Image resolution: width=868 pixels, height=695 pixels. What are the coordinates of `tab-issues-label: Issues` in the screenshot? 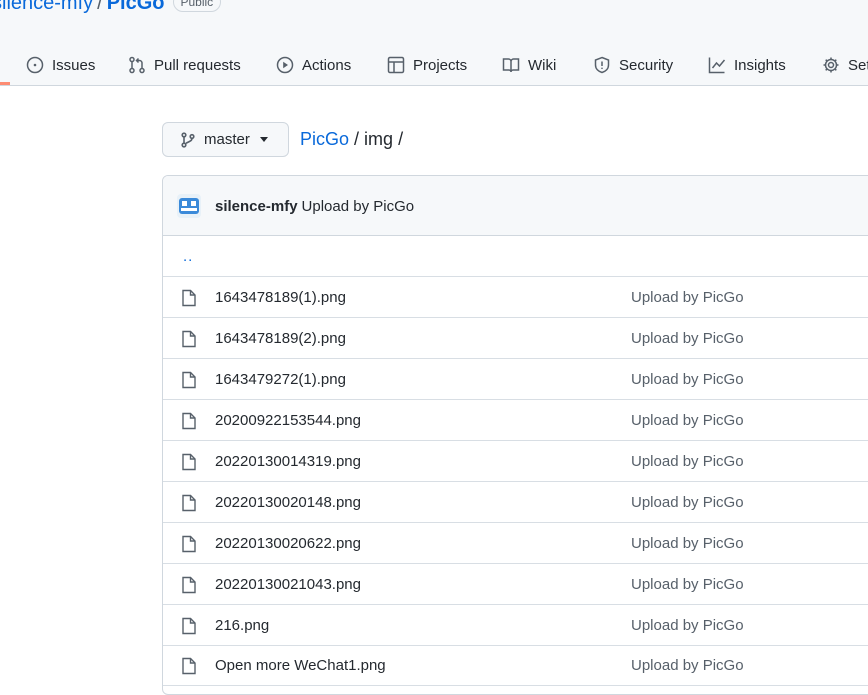 It's located at (74, 65).